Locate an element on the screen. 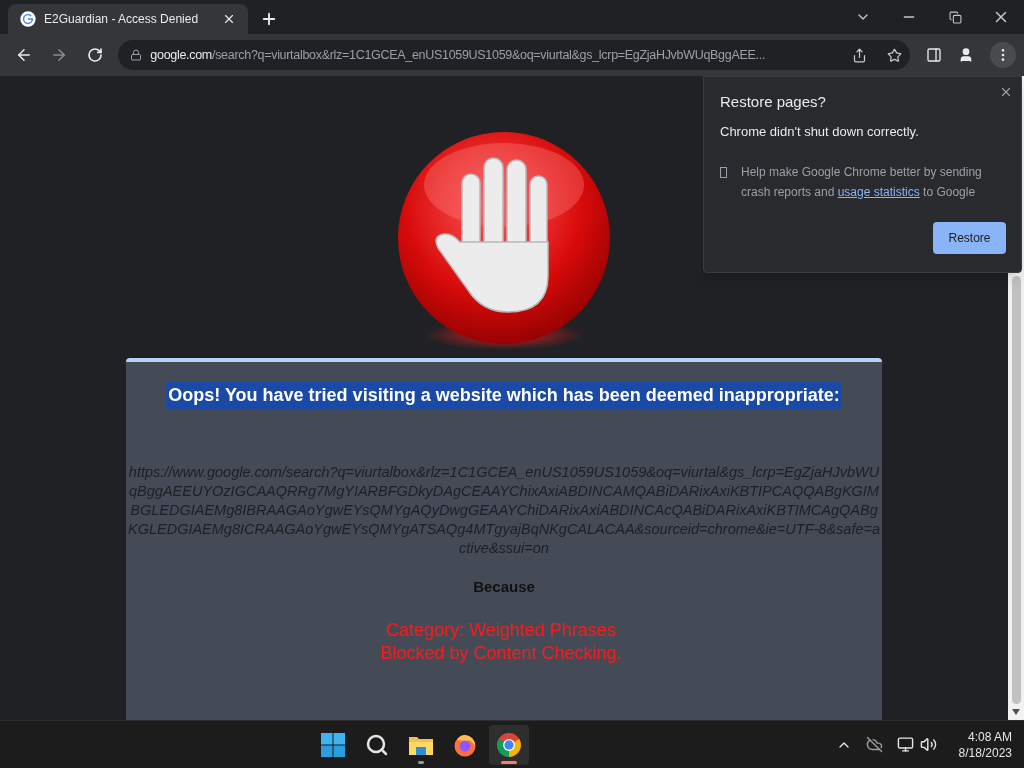 The width and height of the screenshot is (1024, 768). clock-time: 4:08 AM is located at coordinates (989, 736).